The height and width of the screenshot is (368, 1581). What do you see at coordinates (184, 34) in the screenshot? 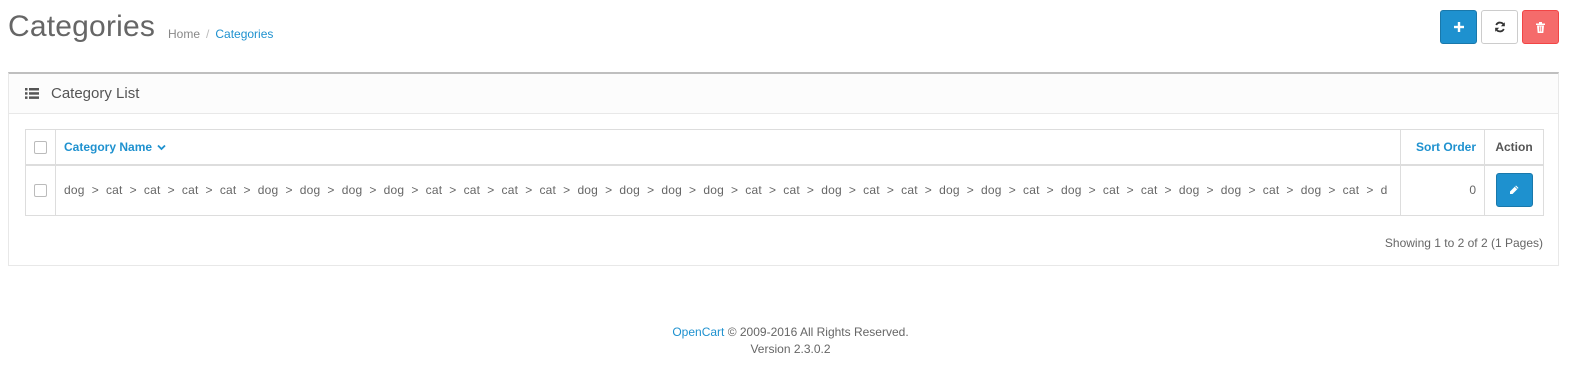
I see `breadcrumb-home: Home` at bounding box center [184, 34].